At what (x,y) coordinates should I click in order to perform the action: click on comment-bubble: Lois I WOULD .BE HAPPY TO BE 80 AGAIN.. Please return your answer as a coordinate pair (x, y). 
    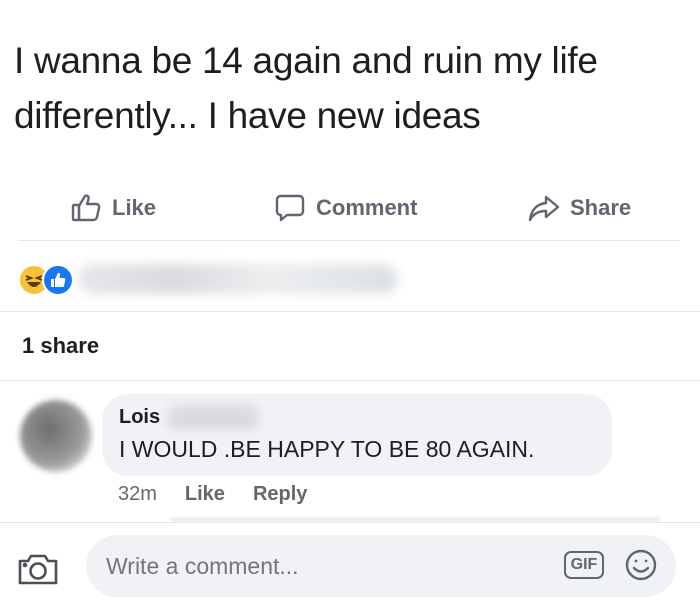
    Looking at the image, I should click on (357, 435).